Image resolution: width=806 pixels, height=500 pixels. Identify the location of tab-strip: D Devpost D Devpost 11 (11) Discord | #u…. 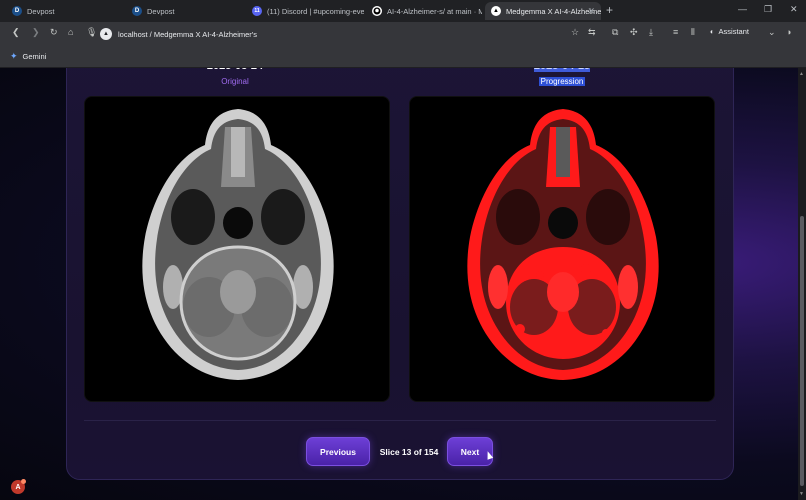
(403, 11).